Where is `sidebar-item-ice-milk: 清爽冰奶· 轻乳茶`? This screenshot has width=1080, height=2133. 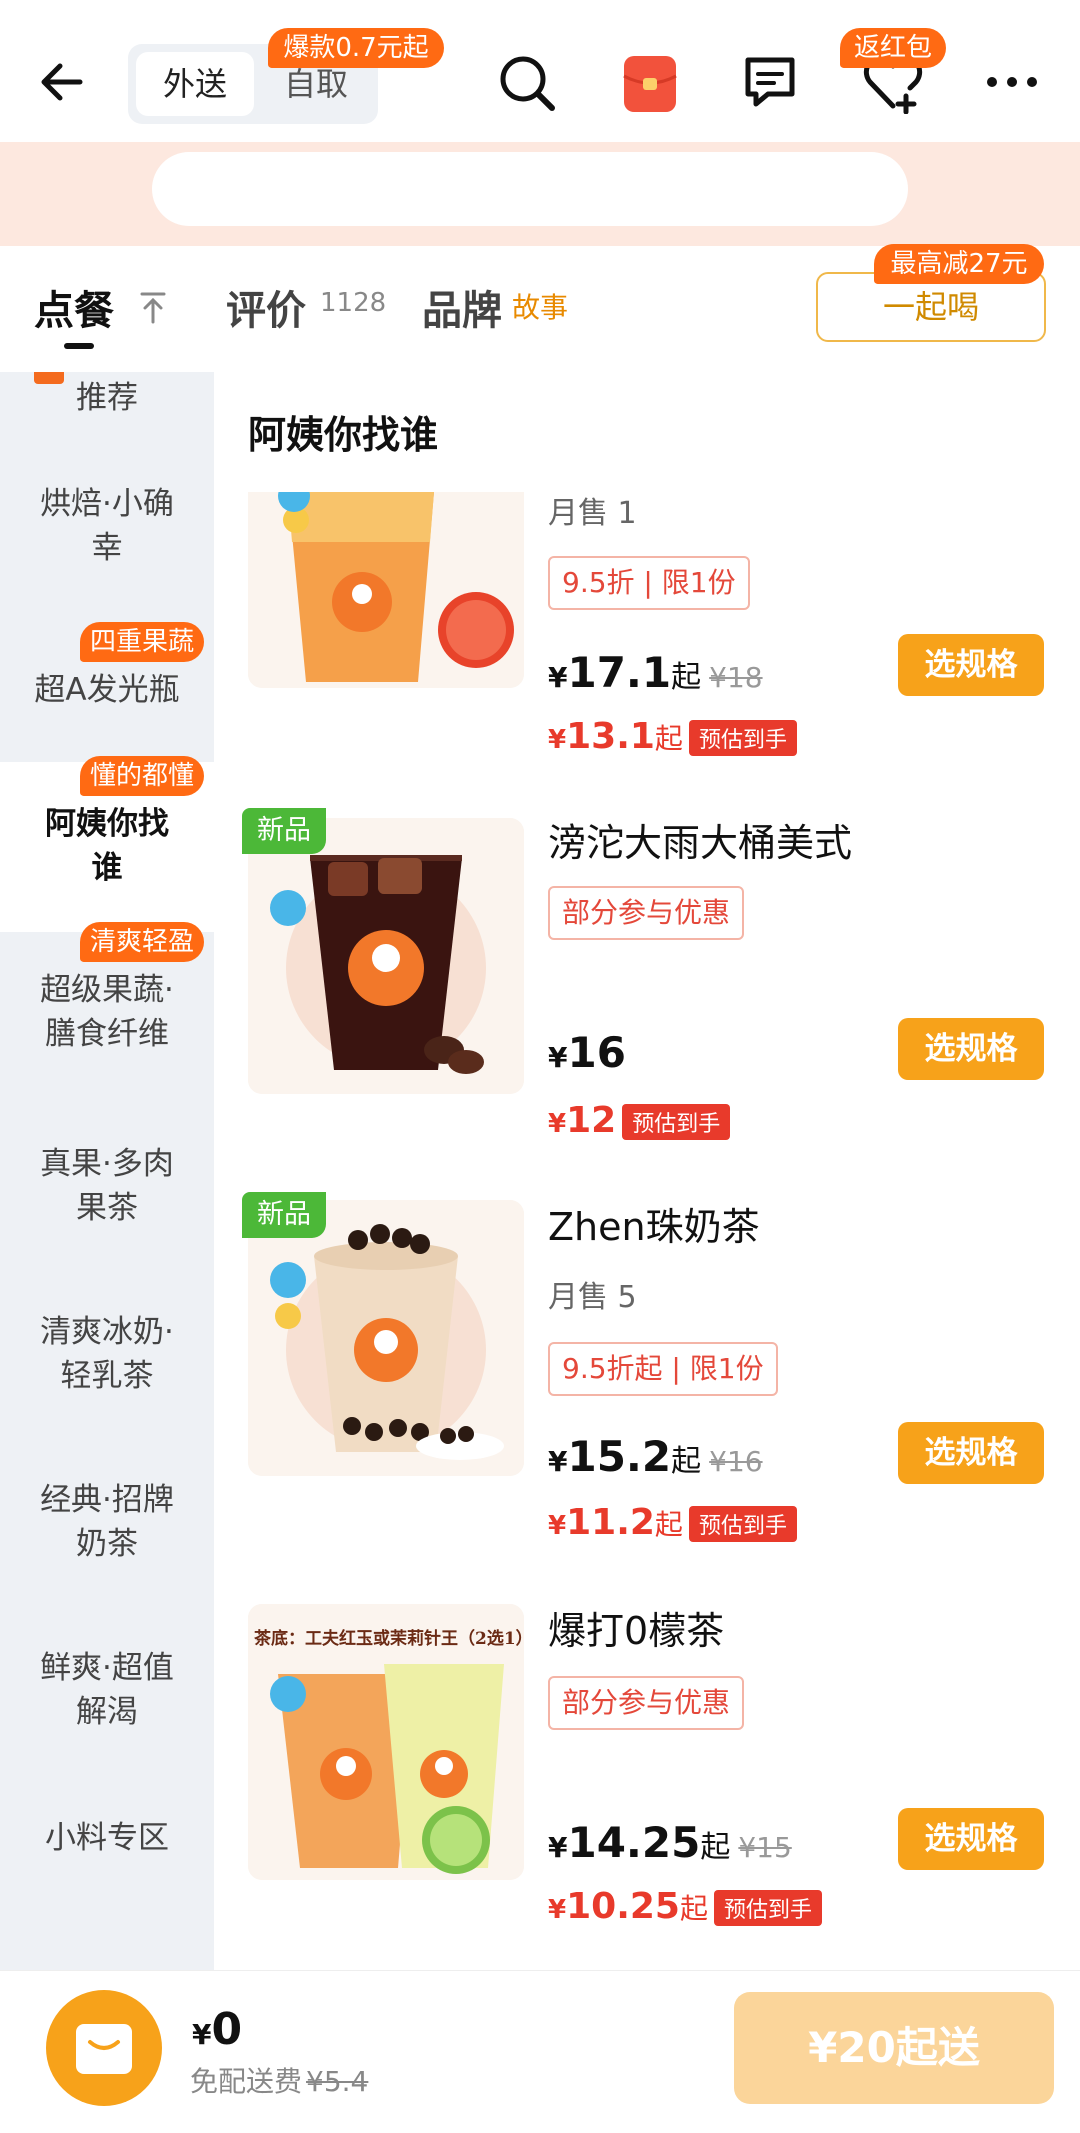
sidebar-item-ice-milk: 清爽冰奶· 轻乳茶 is located at coordinates (107, 1354).